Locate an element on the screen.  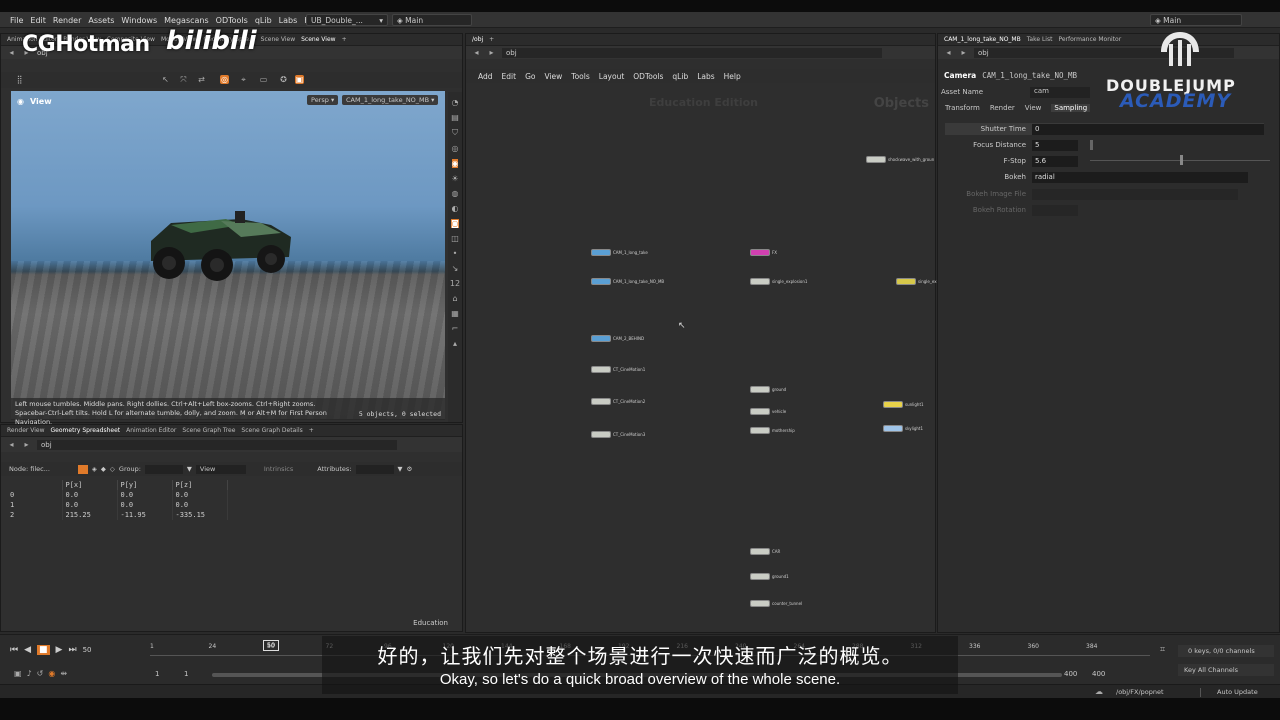
menu-item-odtools: ODTools is located at coordinates (232, 20).